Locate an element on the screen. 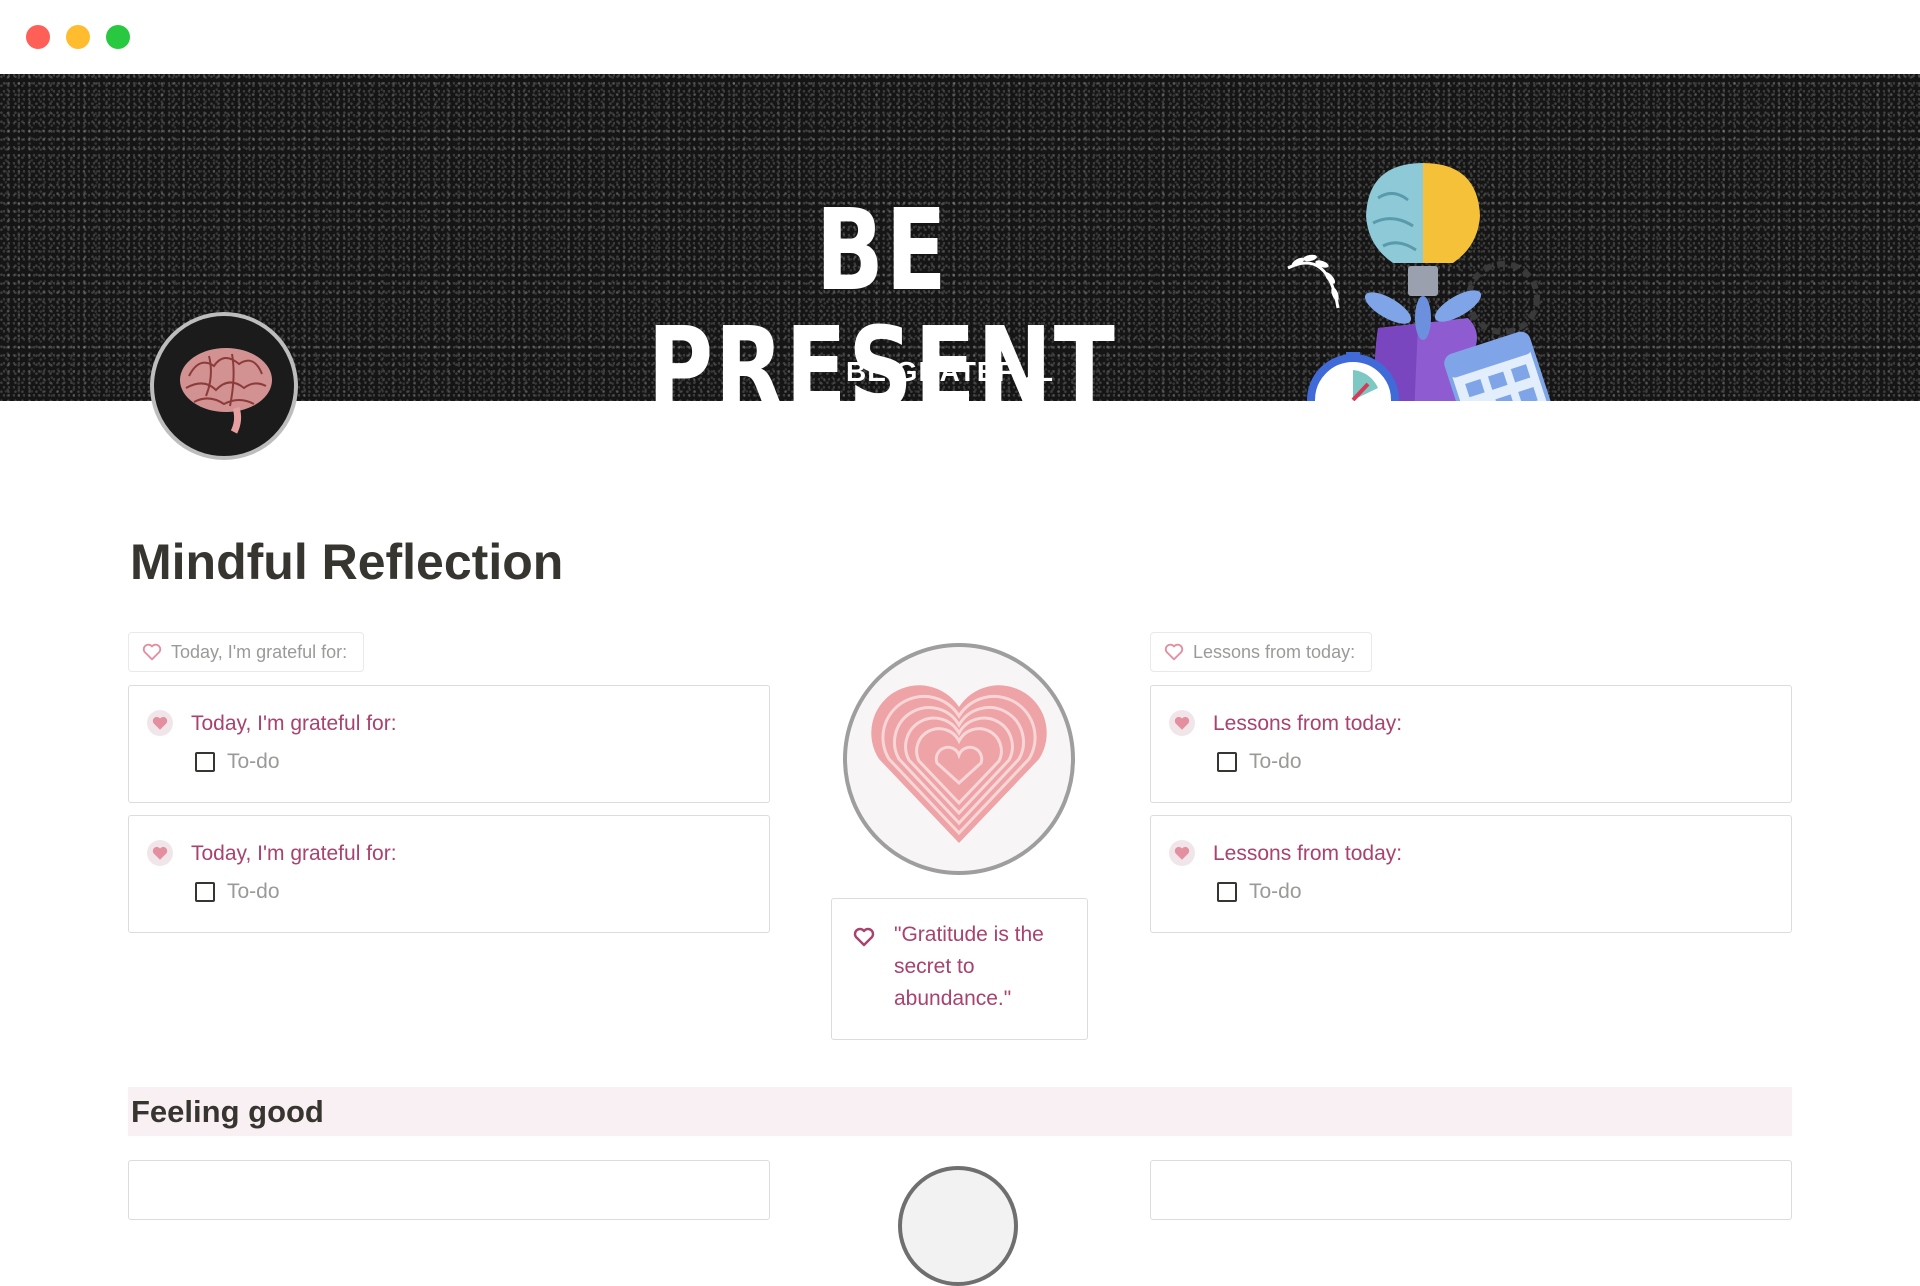  fingerprint-heart-image is located at coordinates (959, 759).